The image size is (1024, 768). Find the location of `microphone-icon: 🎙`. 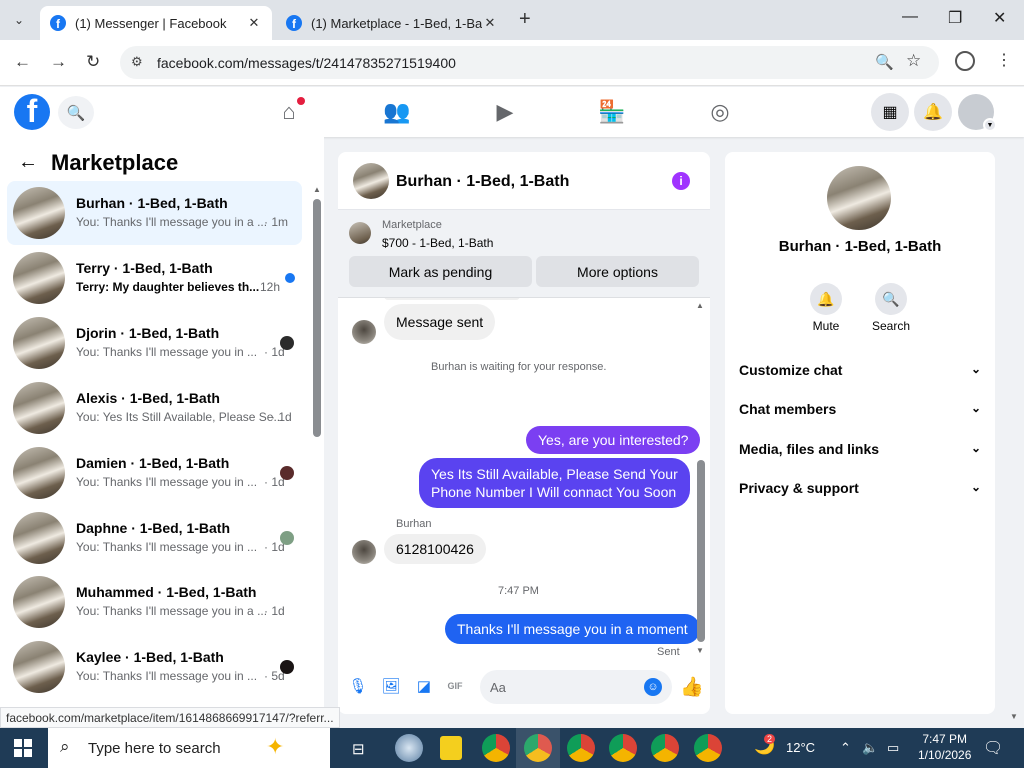

microphone-icon: 🎙 is located at coordinates (358, 686).